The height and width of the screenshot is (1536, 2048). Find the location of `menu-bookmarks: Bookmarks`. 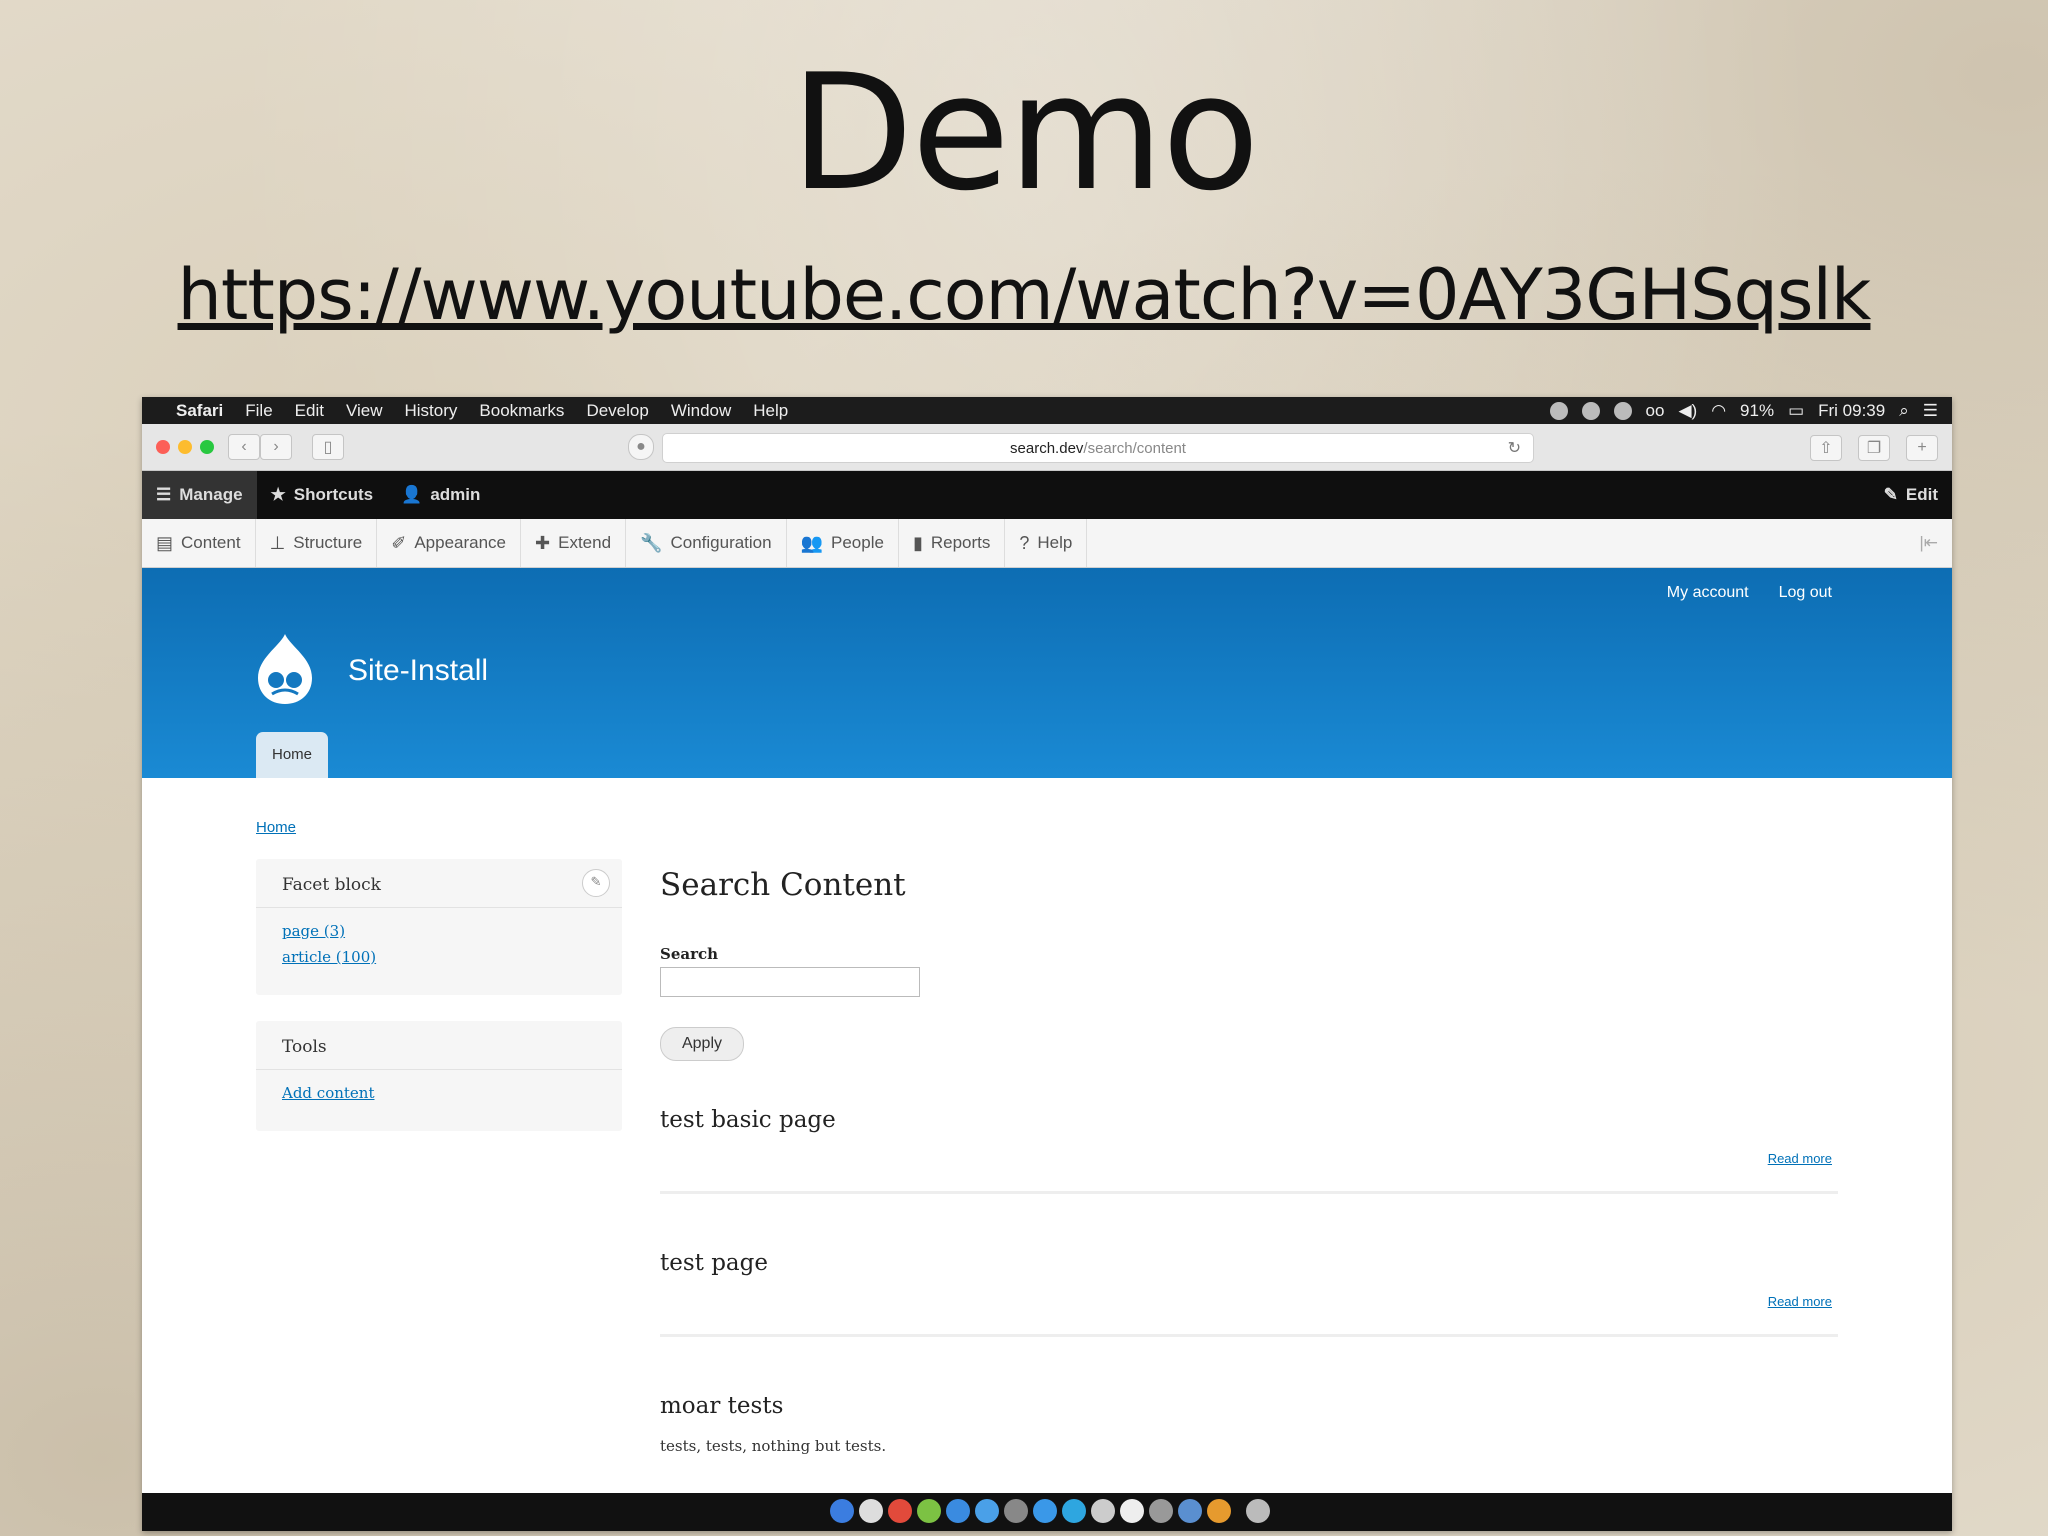

menu-bookmarks: Bookmarks is located at coordinates (521, 411).